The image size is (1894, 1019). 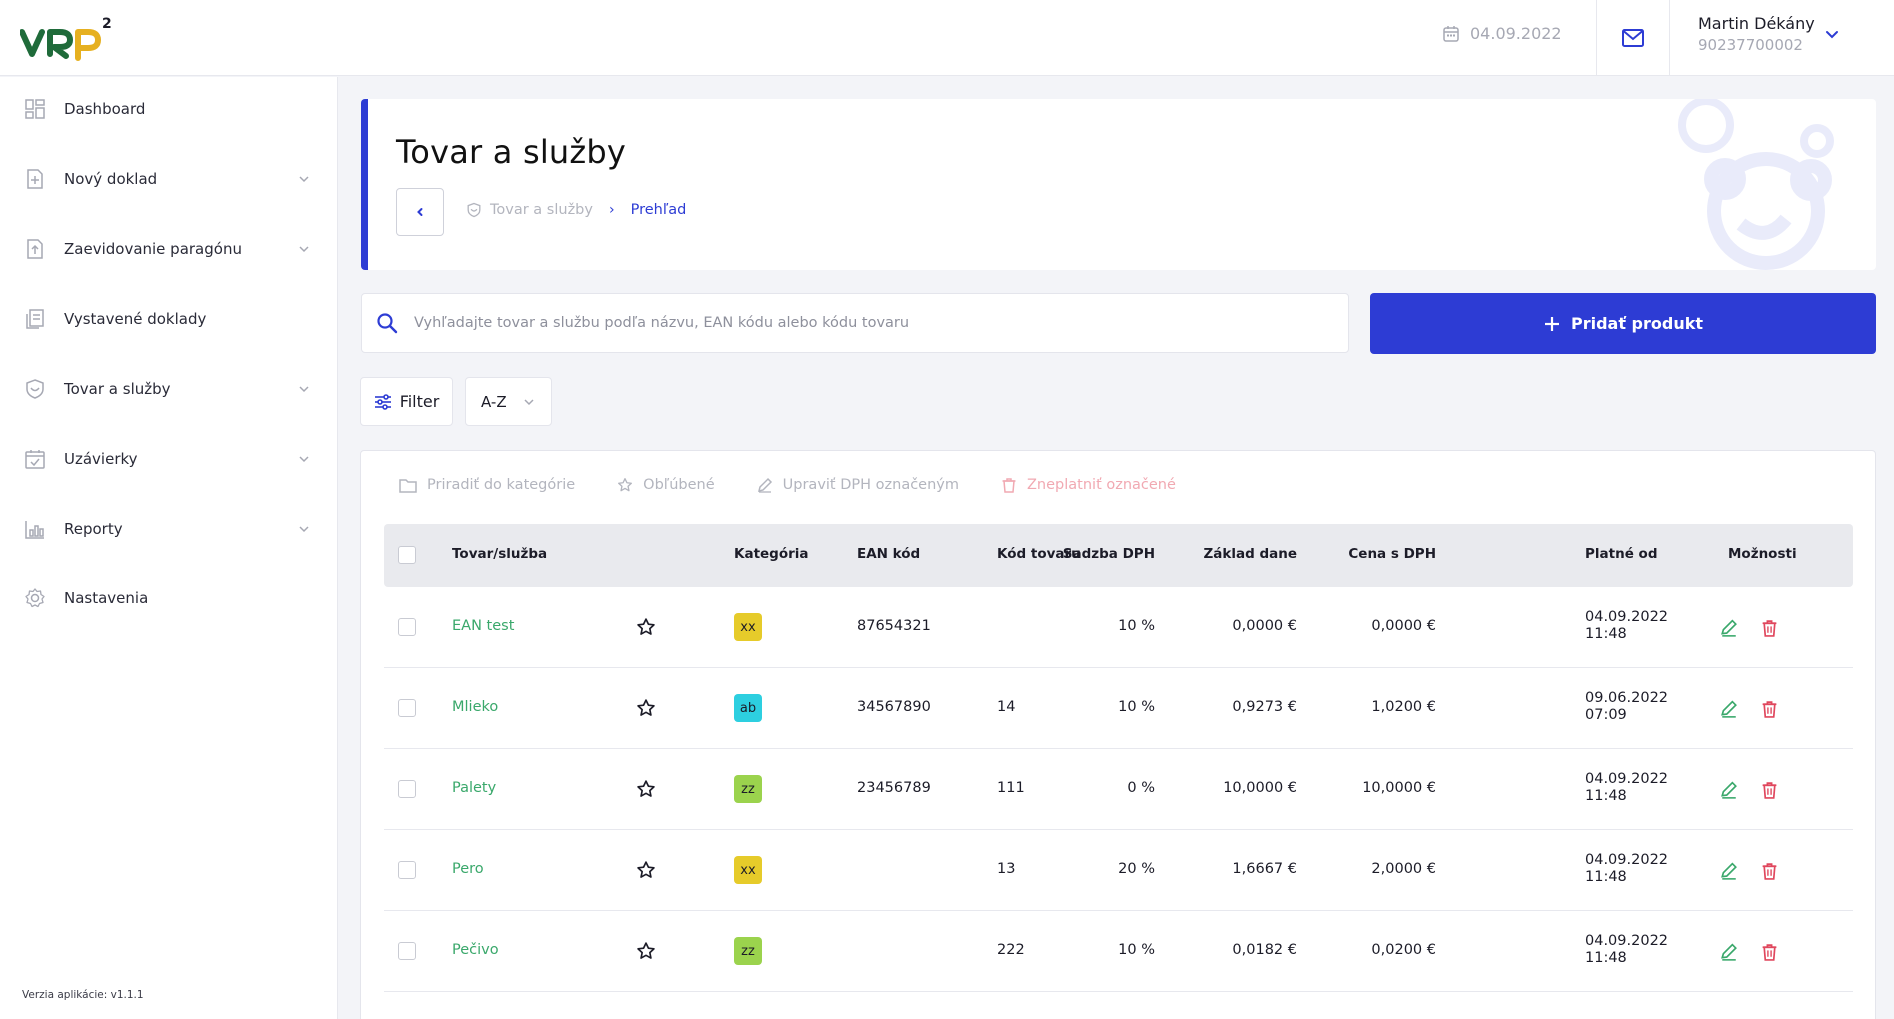 I want to click on search-input, so click(x=874, y=323).